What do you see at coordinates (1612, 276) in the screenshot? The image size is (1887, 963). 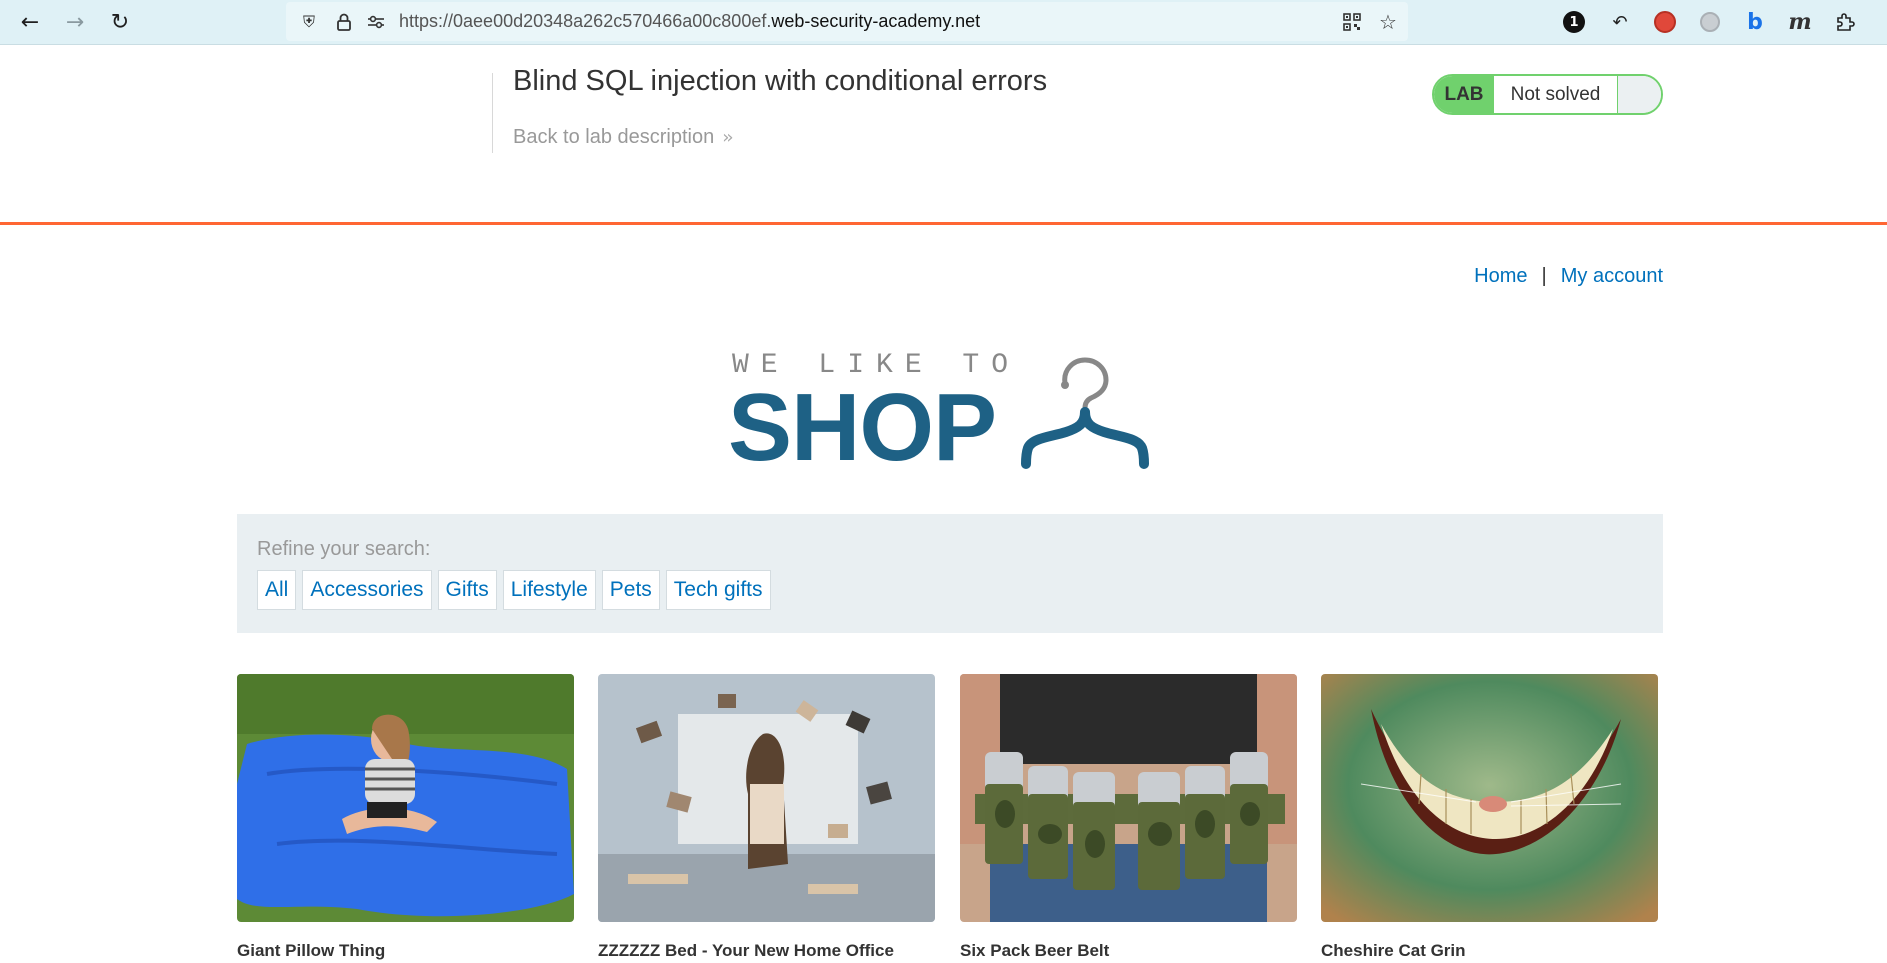 I see `my-account-link: My account` at bounding box center [1612, 276].